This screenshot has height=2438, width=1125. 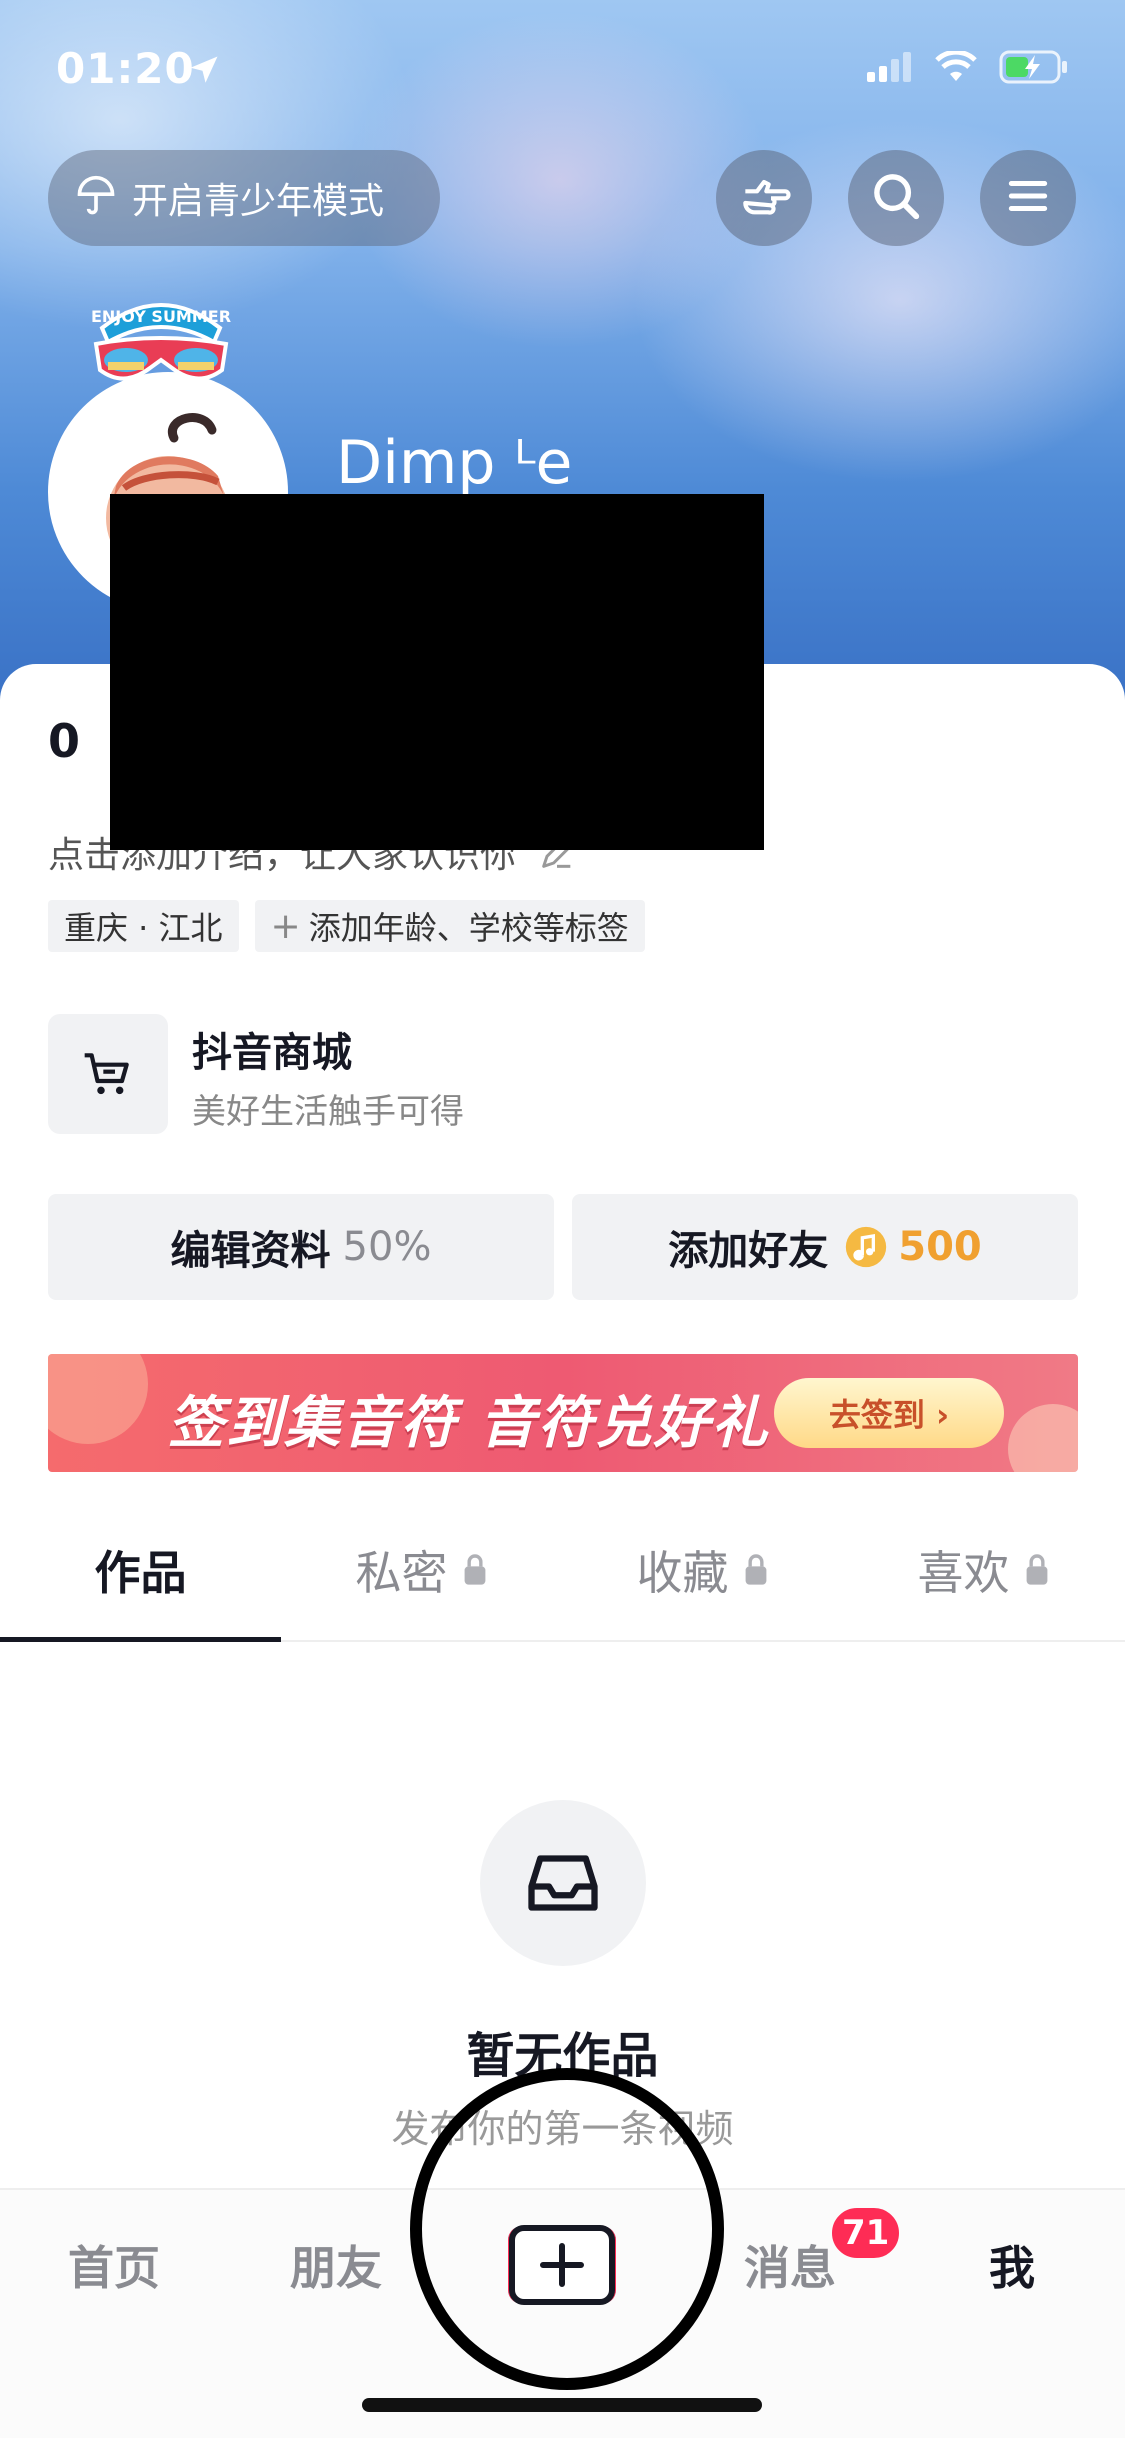 What do you see at coordinates (285, 926) in the screenshot?
I see `plus-icon: +` at bounding box center [285, 926].